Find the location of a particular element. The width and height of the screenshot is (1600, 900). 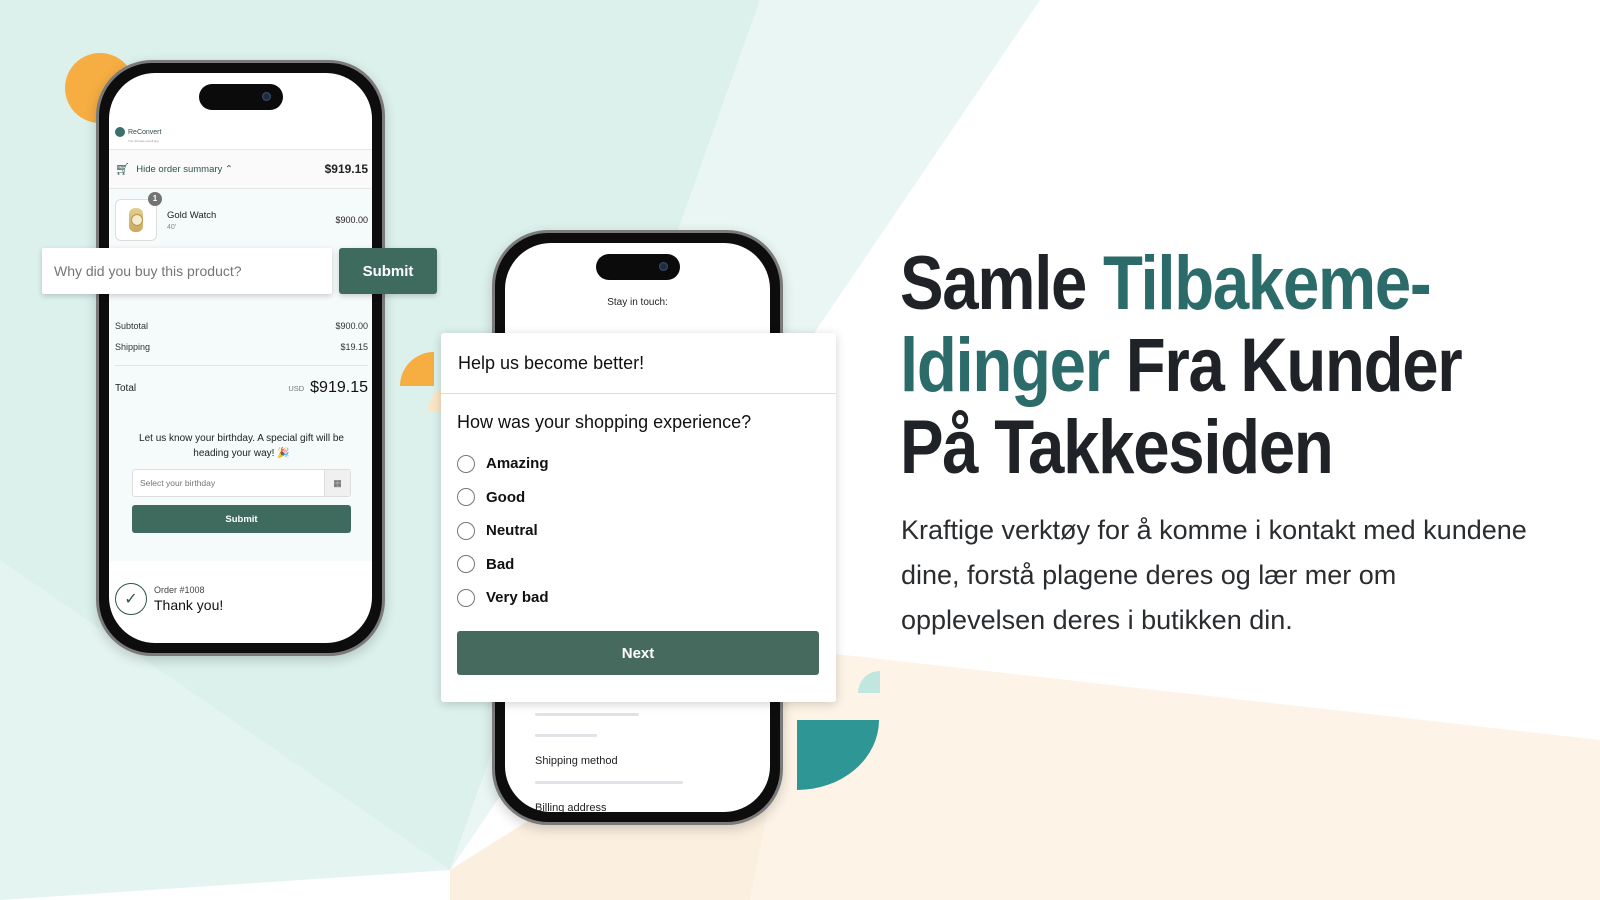

line-item: 1 Gold Watch 40' $900.00 is located at coordinates (241, 217).